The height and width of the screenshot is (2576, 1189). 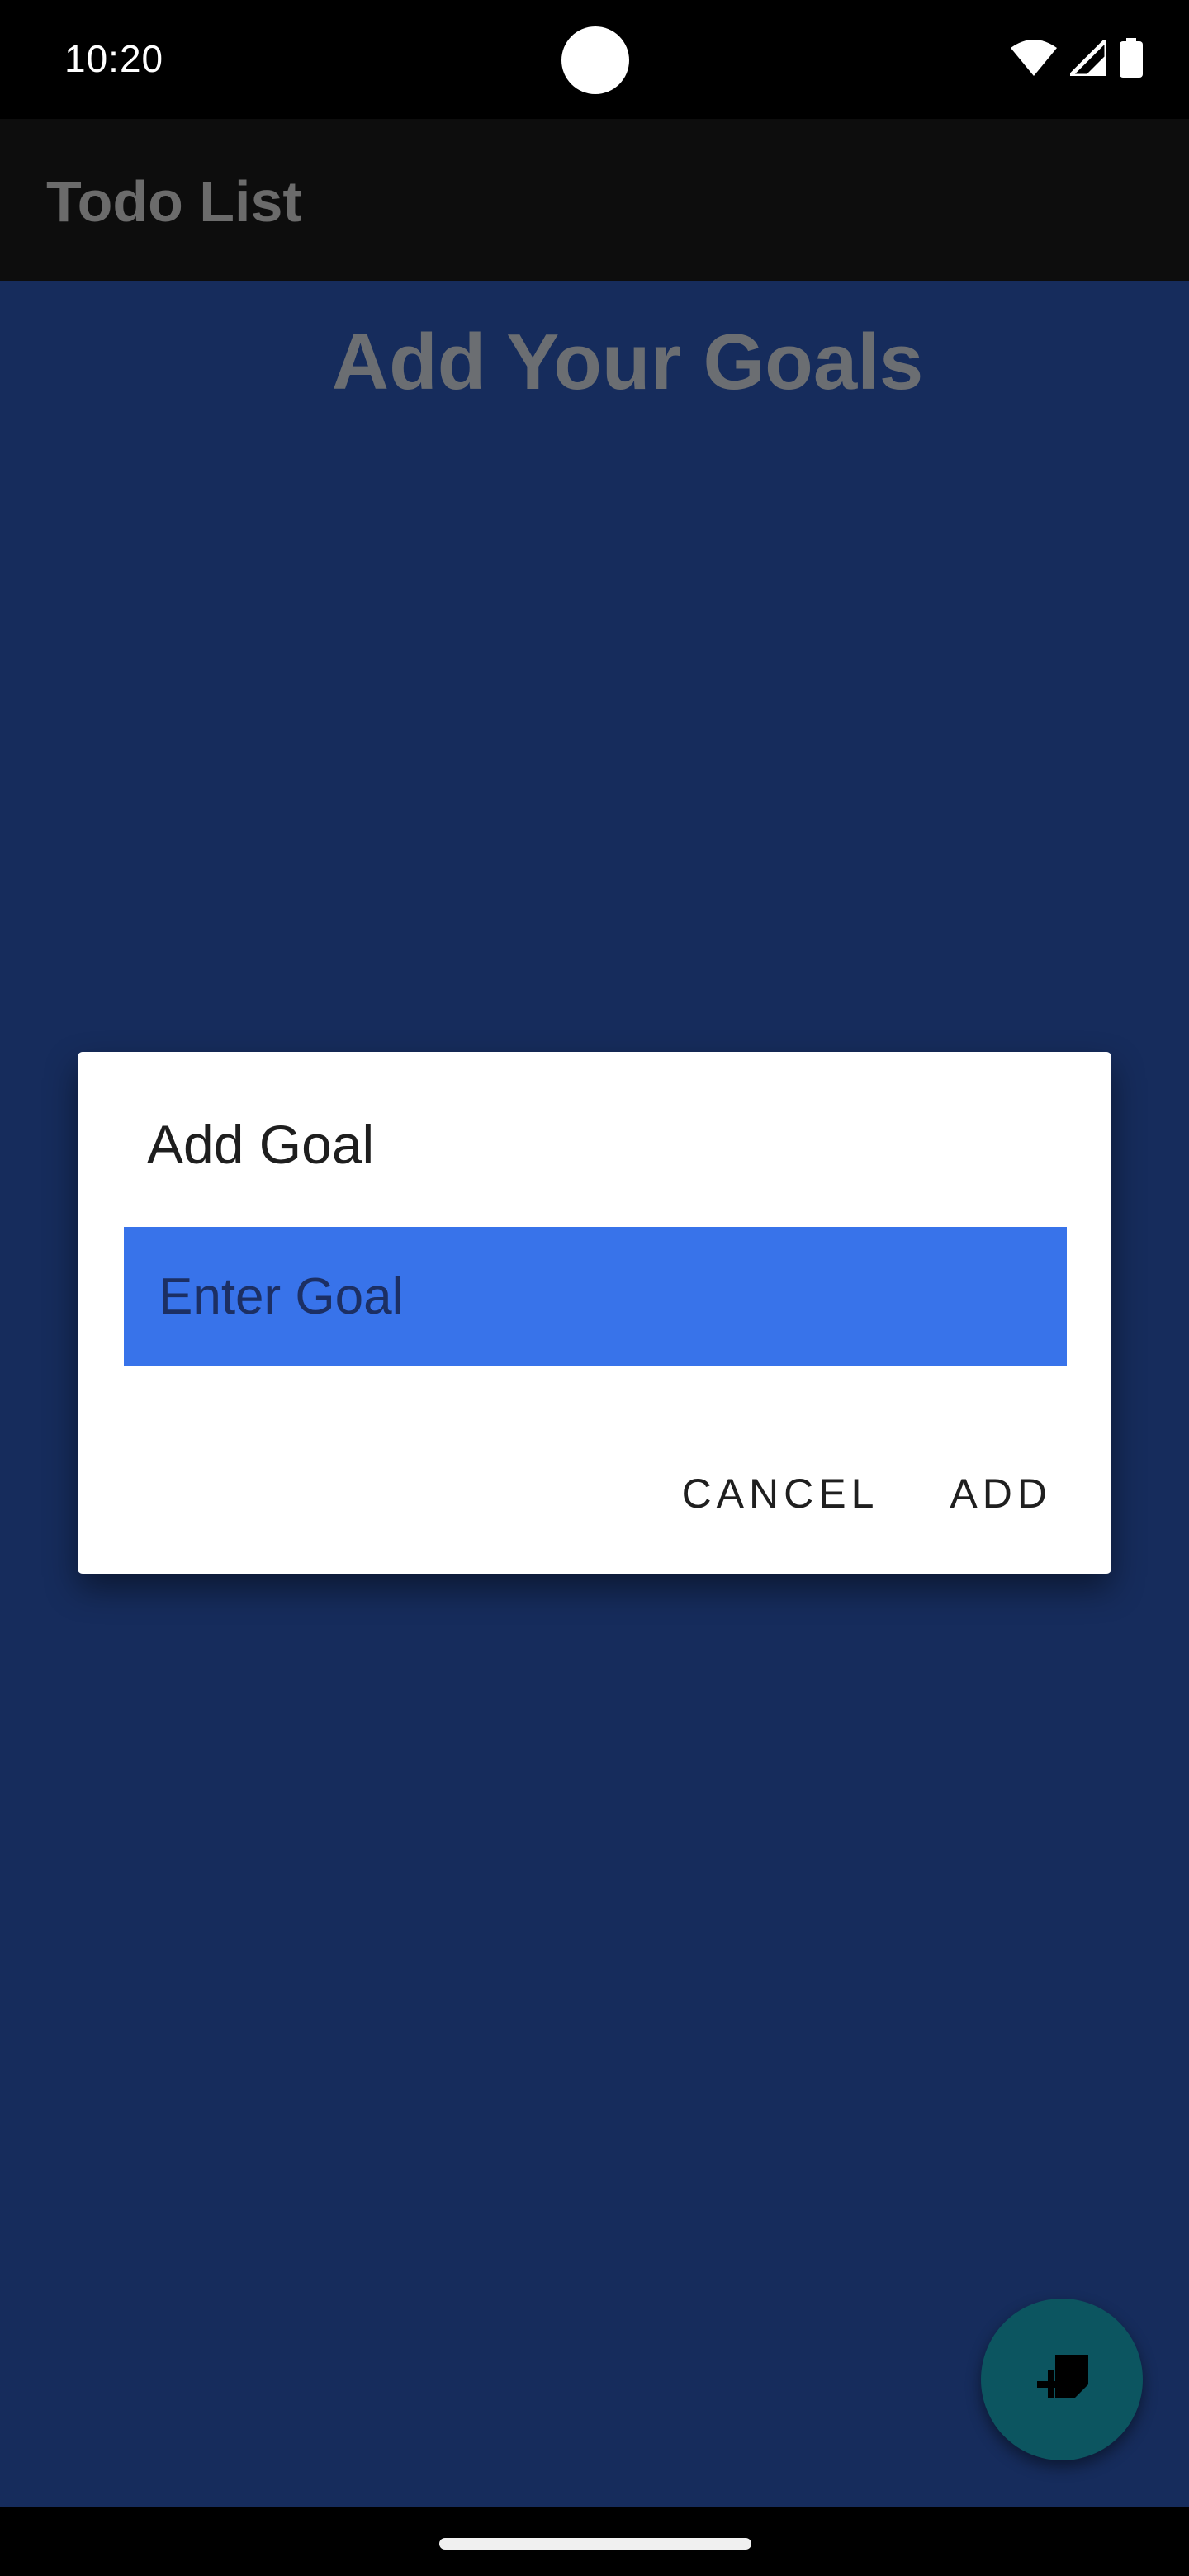 I want to click on add-button: ADD, so click(x=1001, y=1494).